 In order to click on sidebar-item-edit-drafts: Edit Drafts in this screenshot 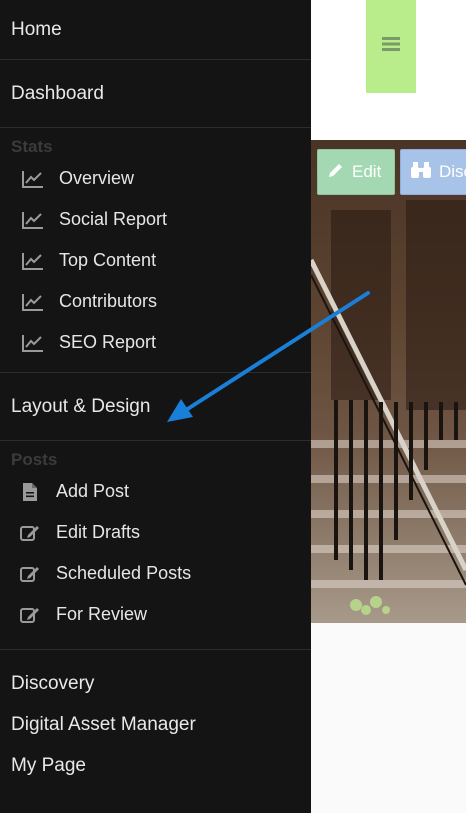, I will do `click(155, 532)`.